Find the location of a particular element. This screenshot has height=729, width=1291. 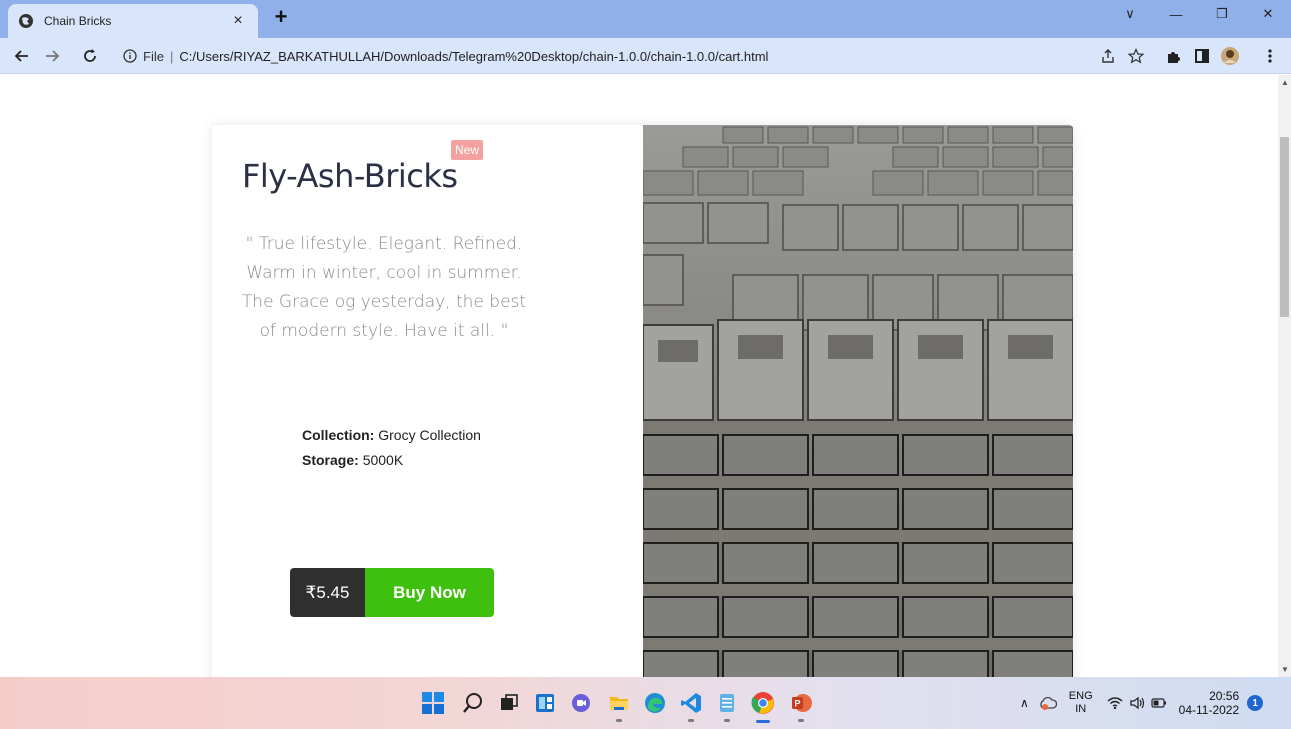

share-icon is located at coordinates (1108, 56).